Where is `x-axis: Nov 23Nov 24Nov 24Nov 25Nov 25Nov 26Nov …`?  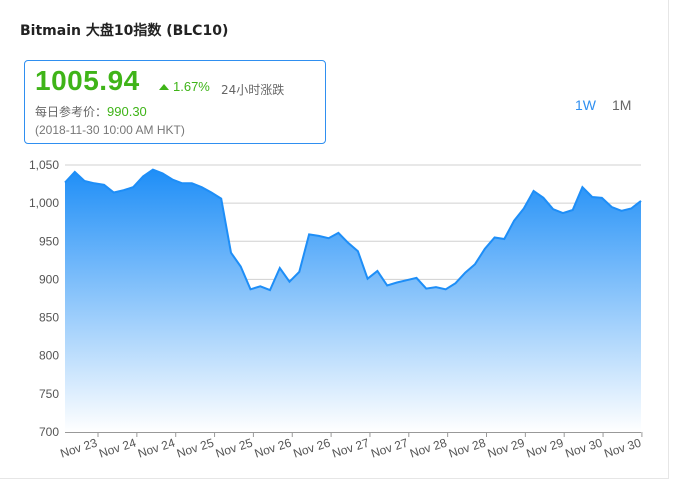 x-axis: Nov 23Nov 24Nov 24Nov 25Nov 25Nov 26Nov … is located at coordinates (350, 446).